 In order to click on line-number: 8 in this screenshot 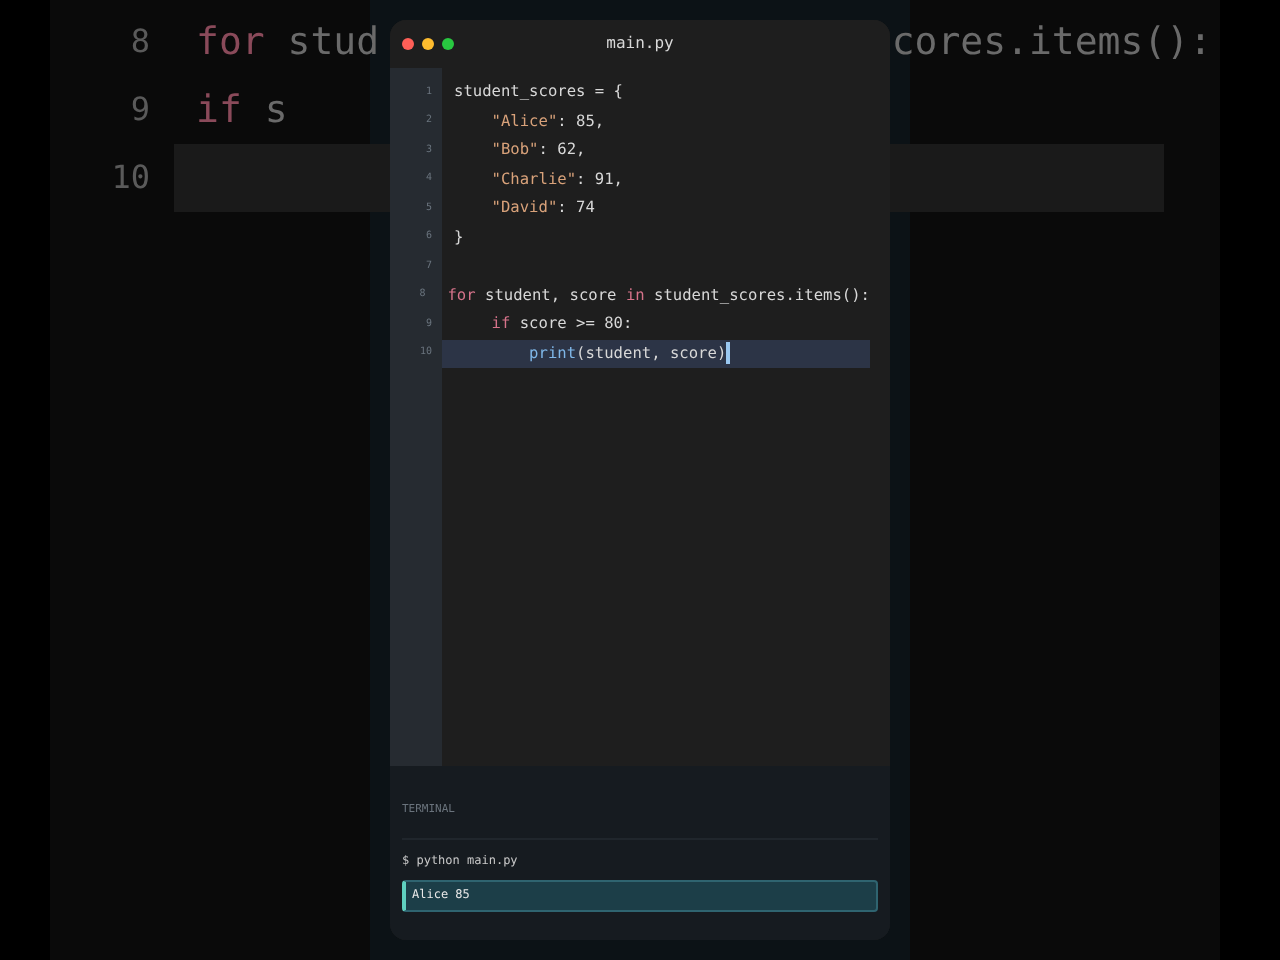, I will do `click(139, 42)`.